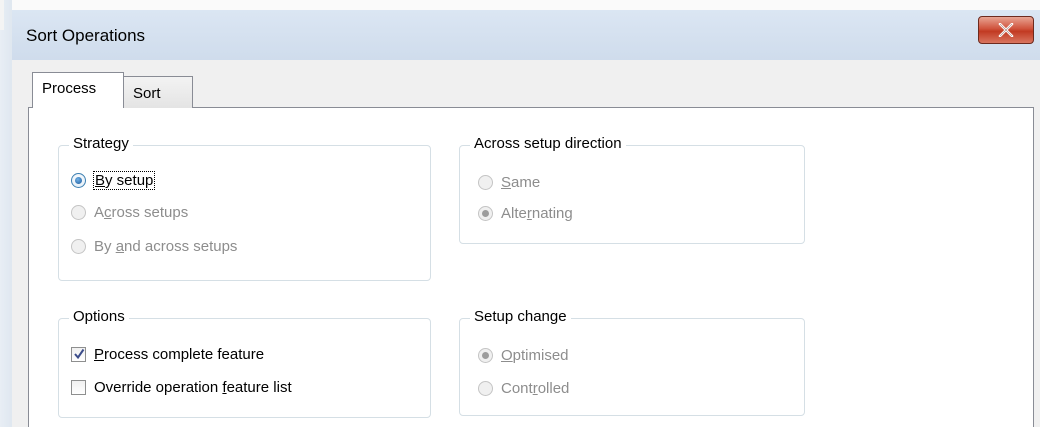  I want to click on checkbox-icon, so click(78, 387).